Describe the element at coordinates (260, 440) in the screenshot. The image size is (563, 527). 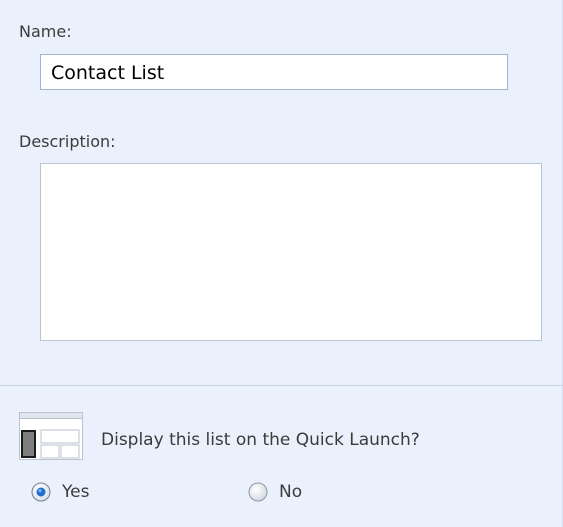
I see `quick-launch-question: Display this list on the Quick Launch?` at that location.